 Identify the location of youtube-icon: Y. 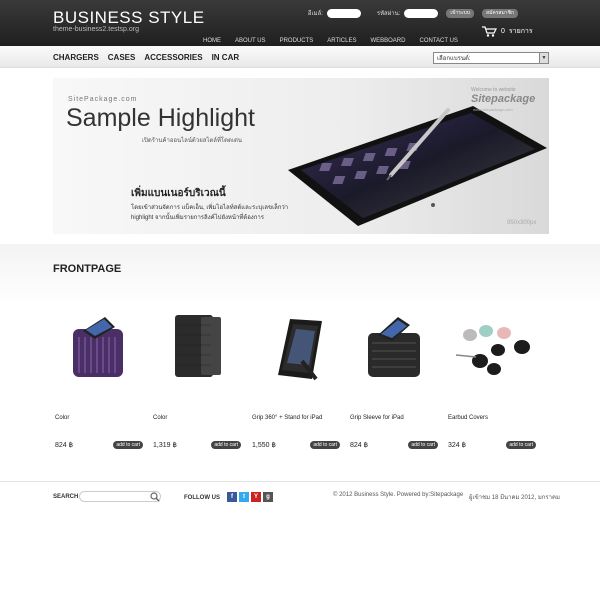
(256, 497).